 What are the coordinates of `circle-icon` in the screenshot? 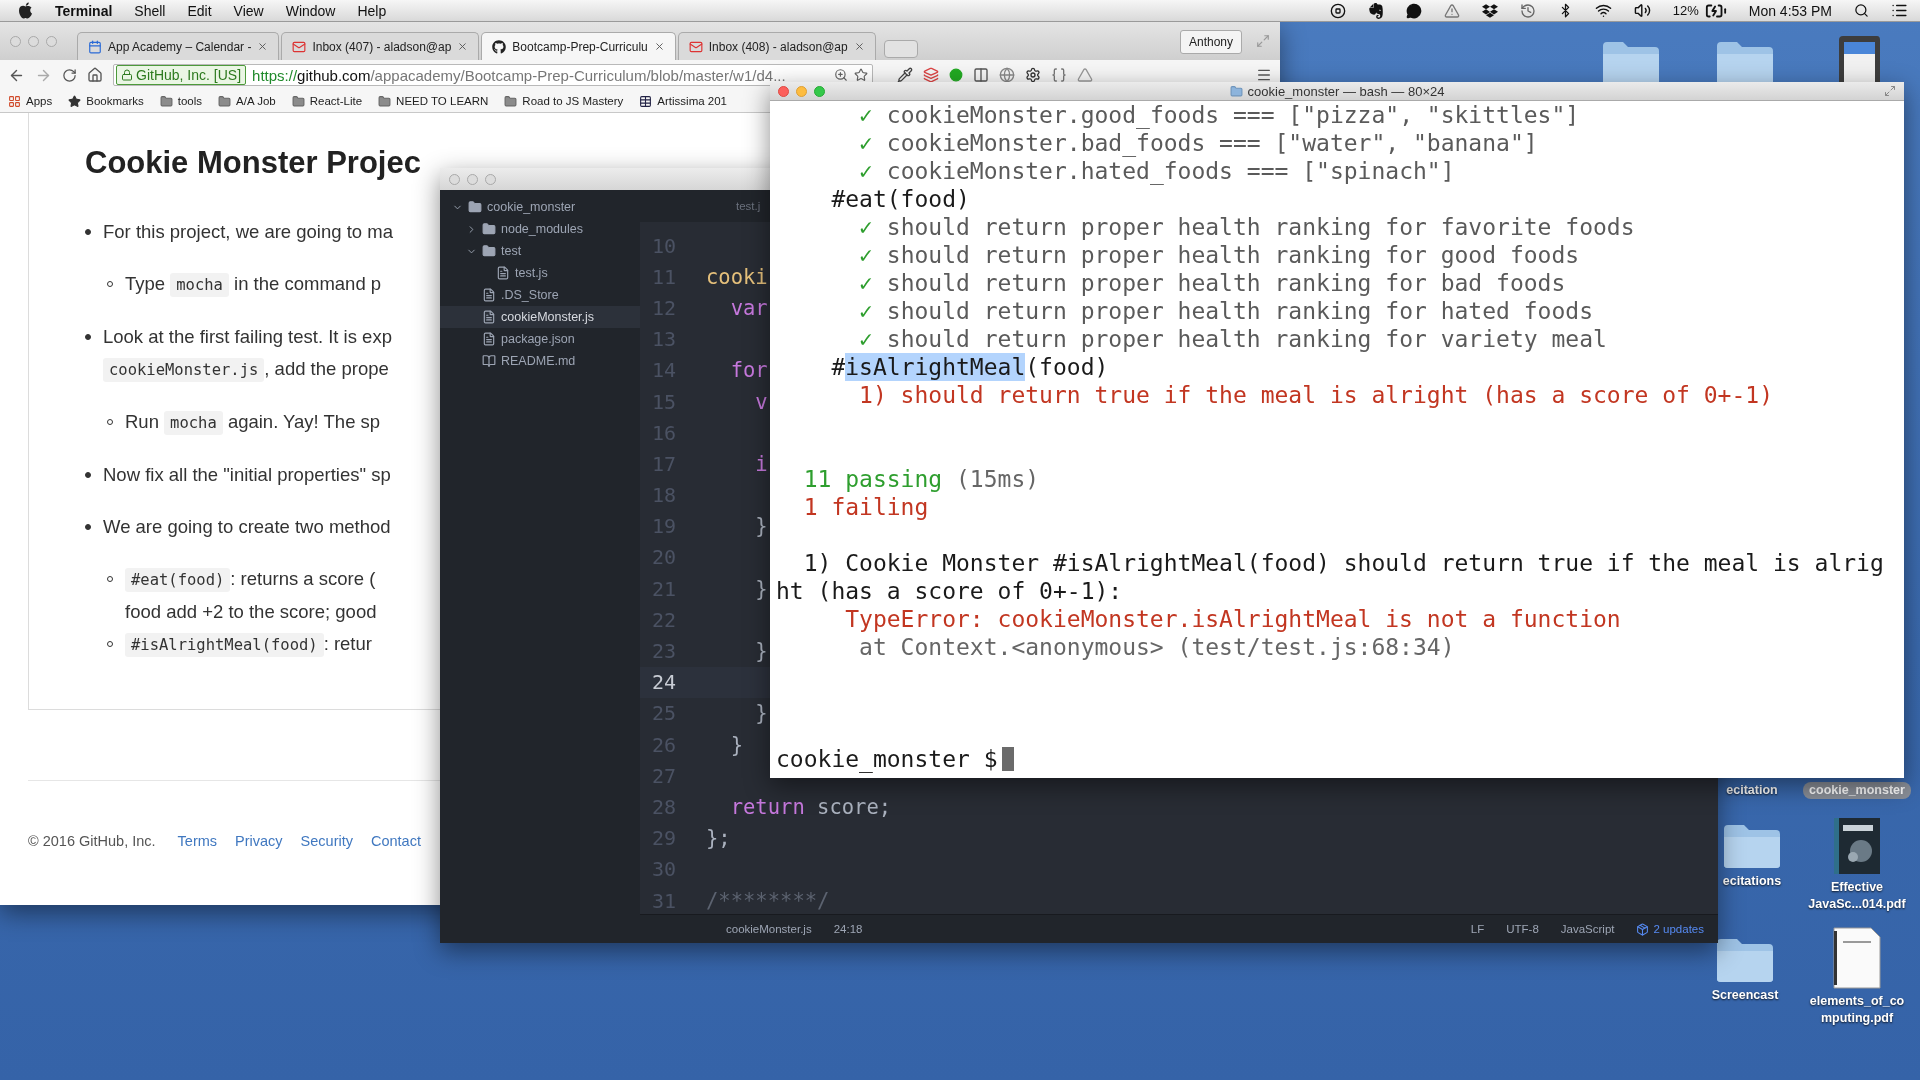 It's located at (956, 75).